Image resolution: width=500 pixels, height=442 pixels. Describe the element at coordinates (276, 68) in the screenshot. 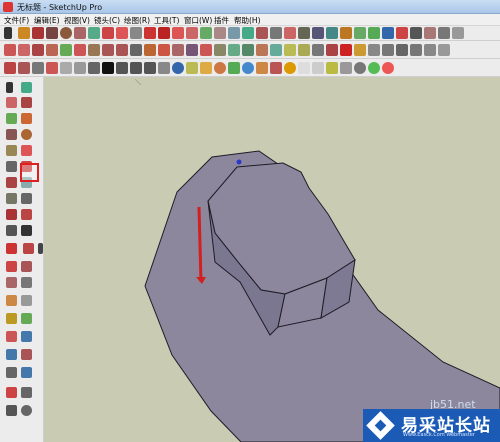

I see `component-attributes-icon` at that location.